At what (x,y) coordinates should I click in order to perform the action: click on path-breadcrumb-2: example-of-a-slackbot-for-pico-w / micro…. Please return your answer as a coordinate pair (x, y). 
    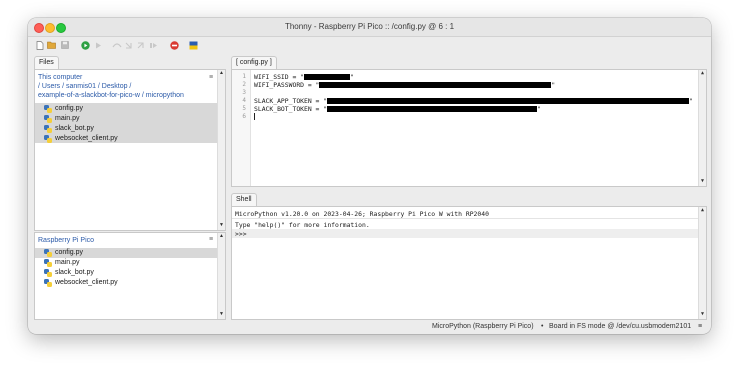
    Looking at the image, I should click on (111, 95).